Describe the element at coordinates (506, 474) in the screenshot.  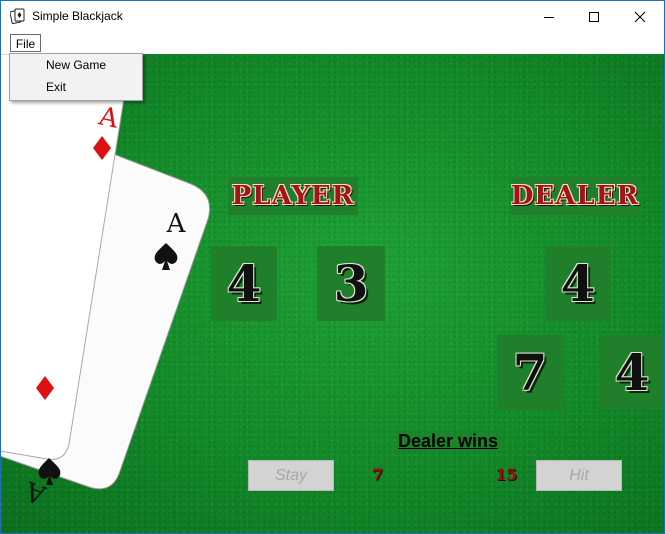
I see `dealer-total: 15` at that location.